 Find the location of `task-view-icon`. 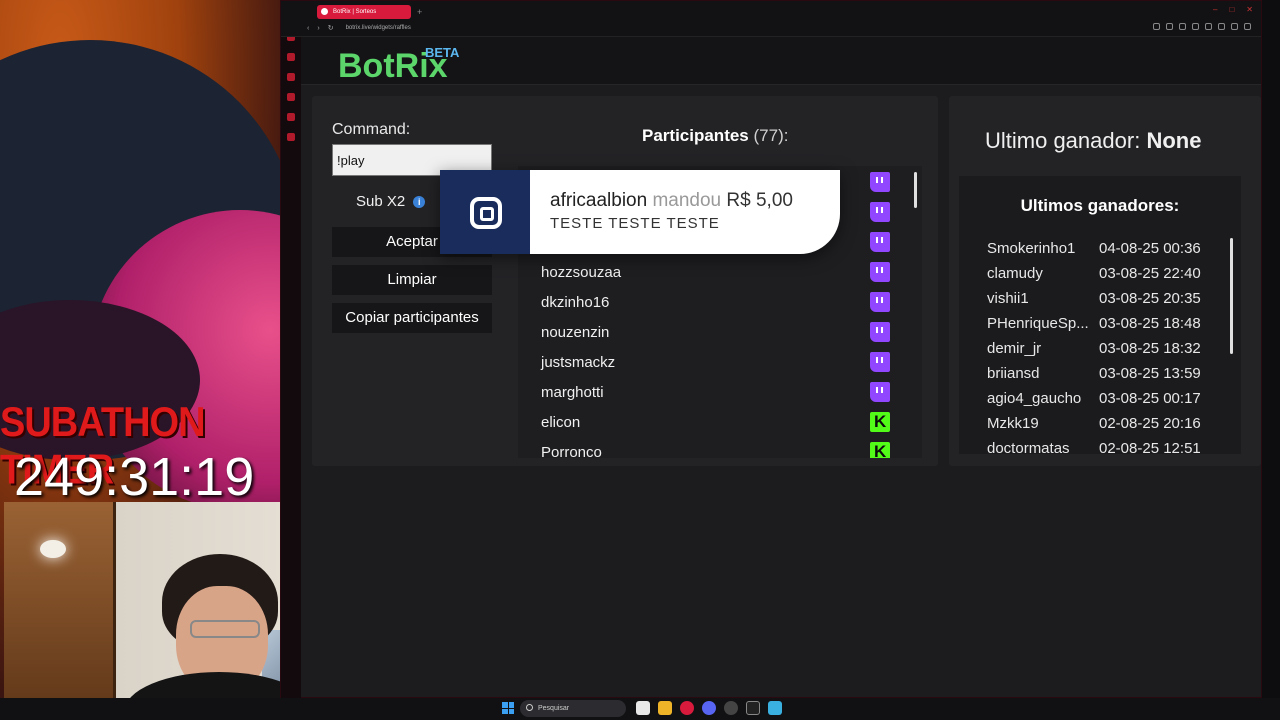

task-view-icon is located at coordinates (643, 708).